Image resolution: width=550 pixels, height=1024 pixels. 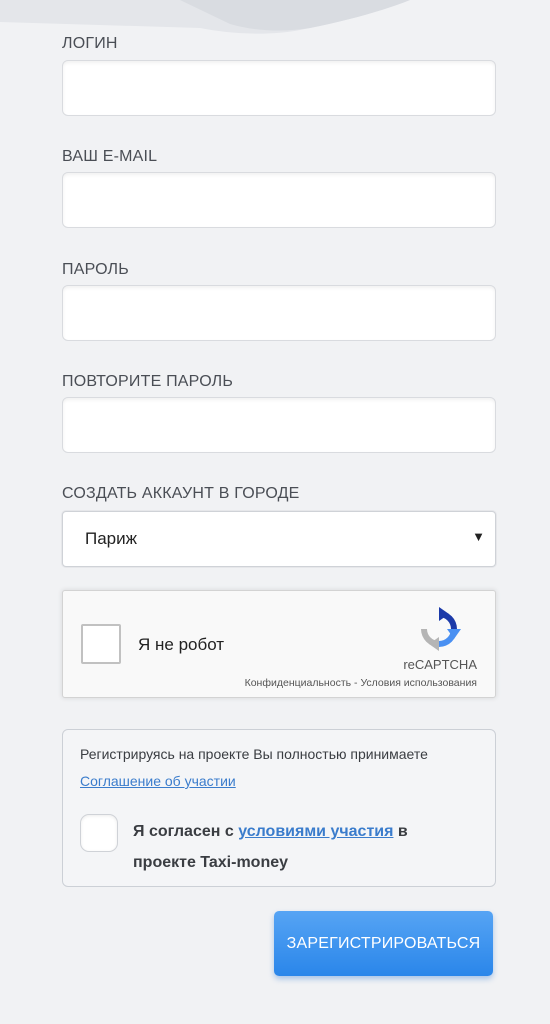 I want to click on consent-prefix: Я согласен с, so click(x=186, y=831).